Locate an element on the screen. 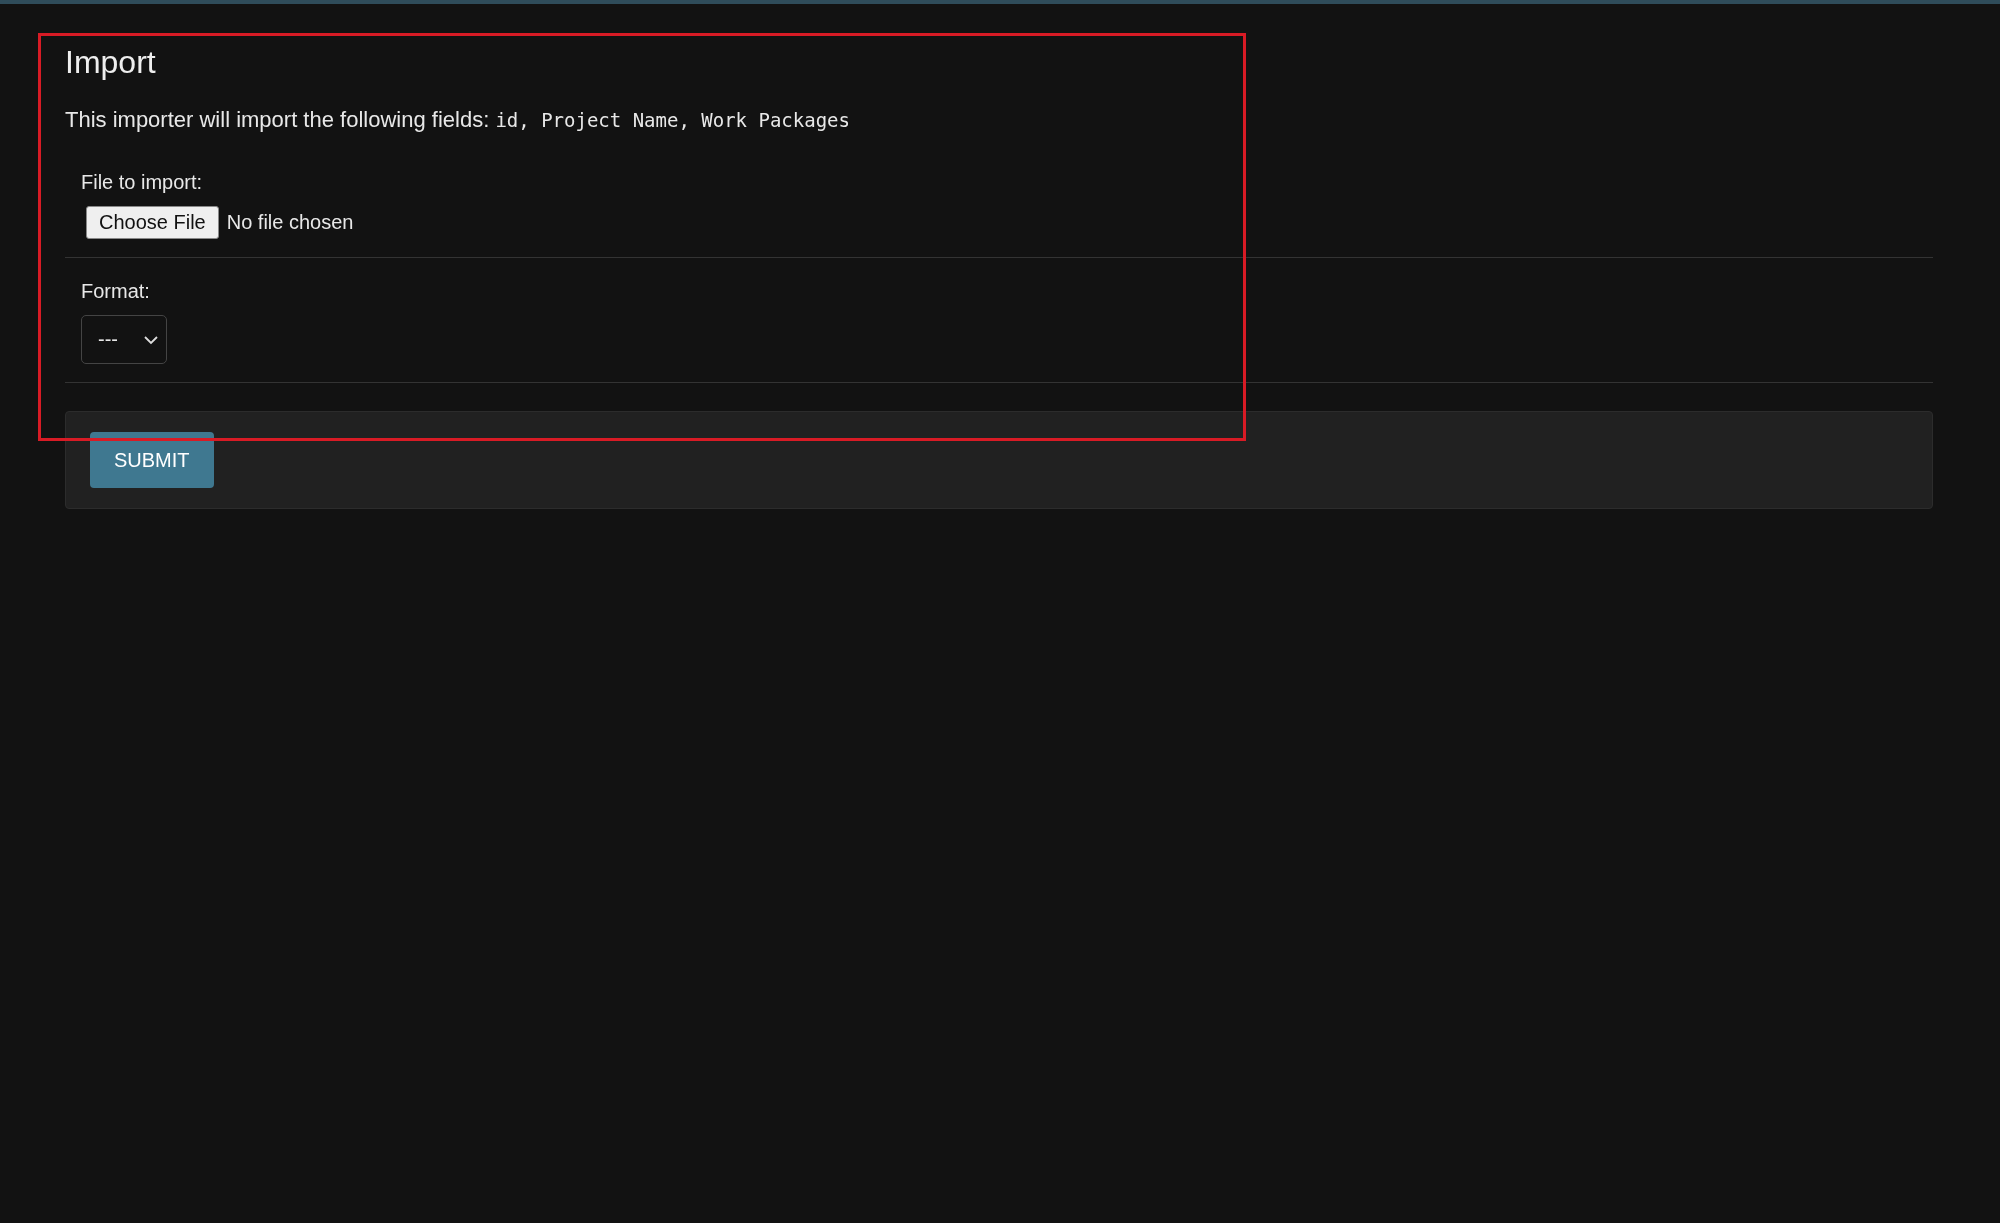 This screenshot has width=2000, height=1223. choose-file-button: Choose File is located at coordinates (152, 222).